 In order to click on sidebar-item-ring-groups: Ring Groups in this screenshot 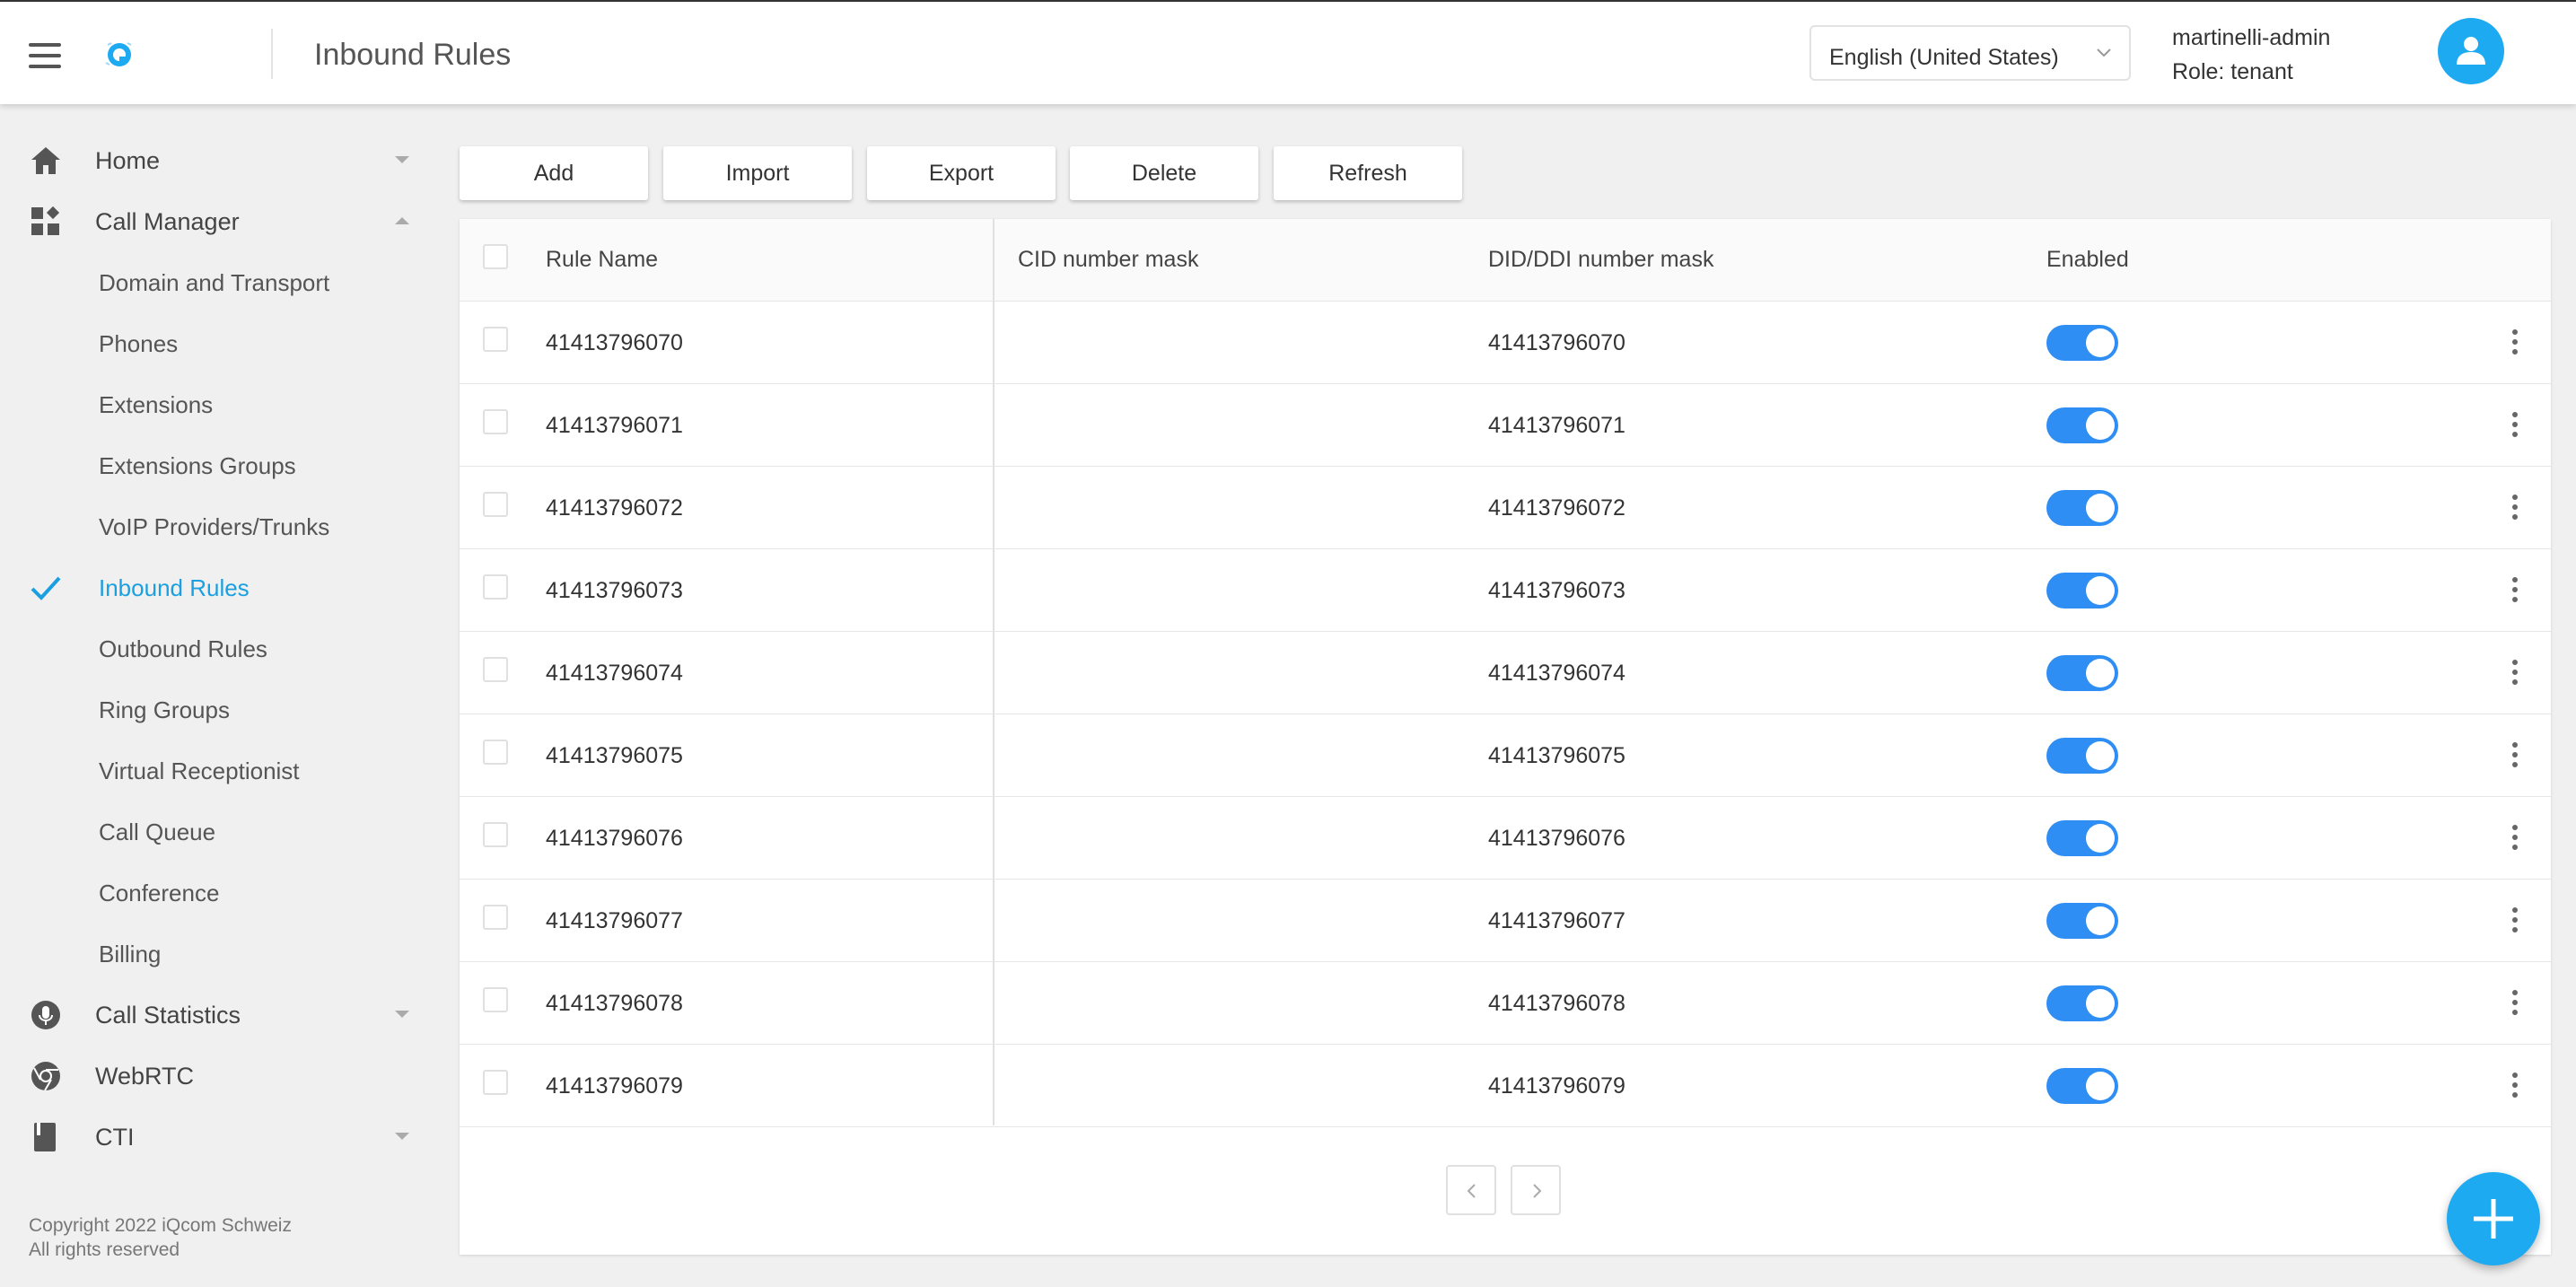, I will do `click(215, 709)`.